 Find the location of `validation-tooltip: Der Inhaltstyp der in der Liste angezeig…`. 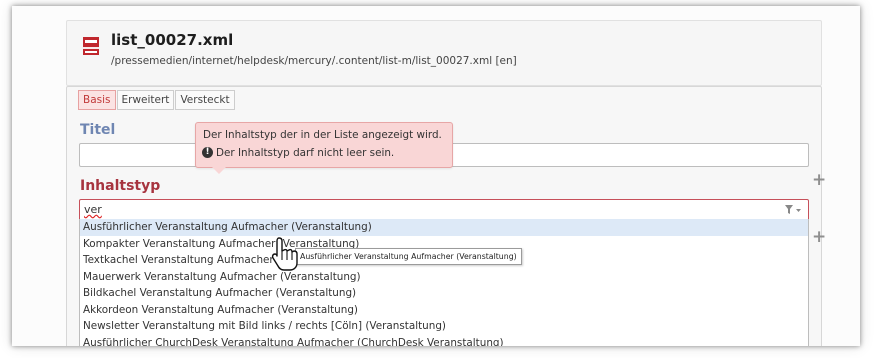

validation-tooltip: Der Inhaltstyp der in der Liste angezeig… is located at coordinates (324, 148).